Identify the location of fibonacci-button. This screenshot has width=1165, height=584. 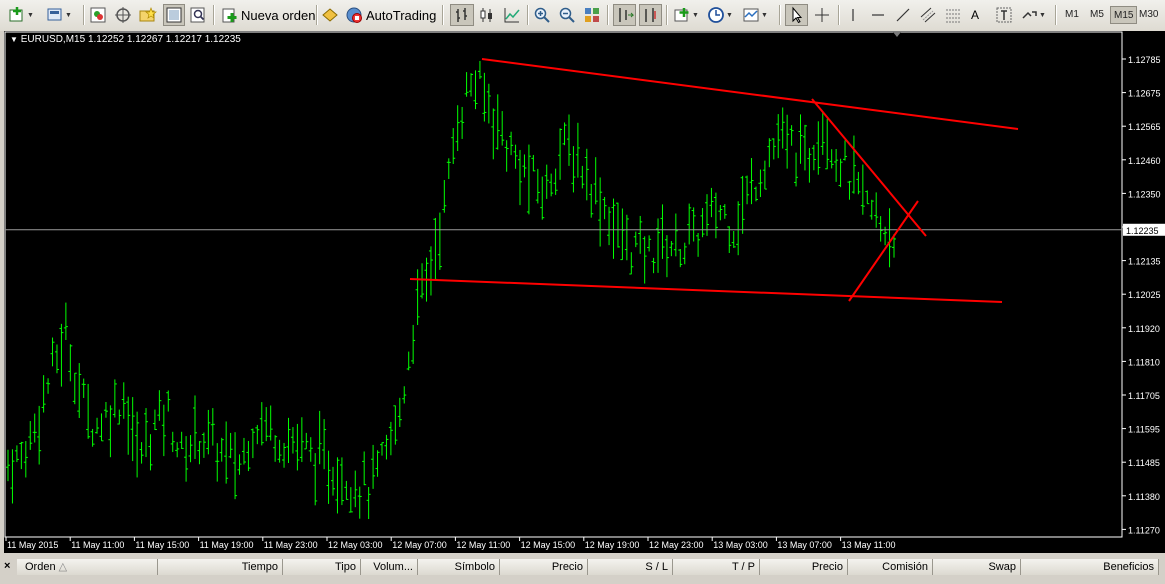
(953, 15).